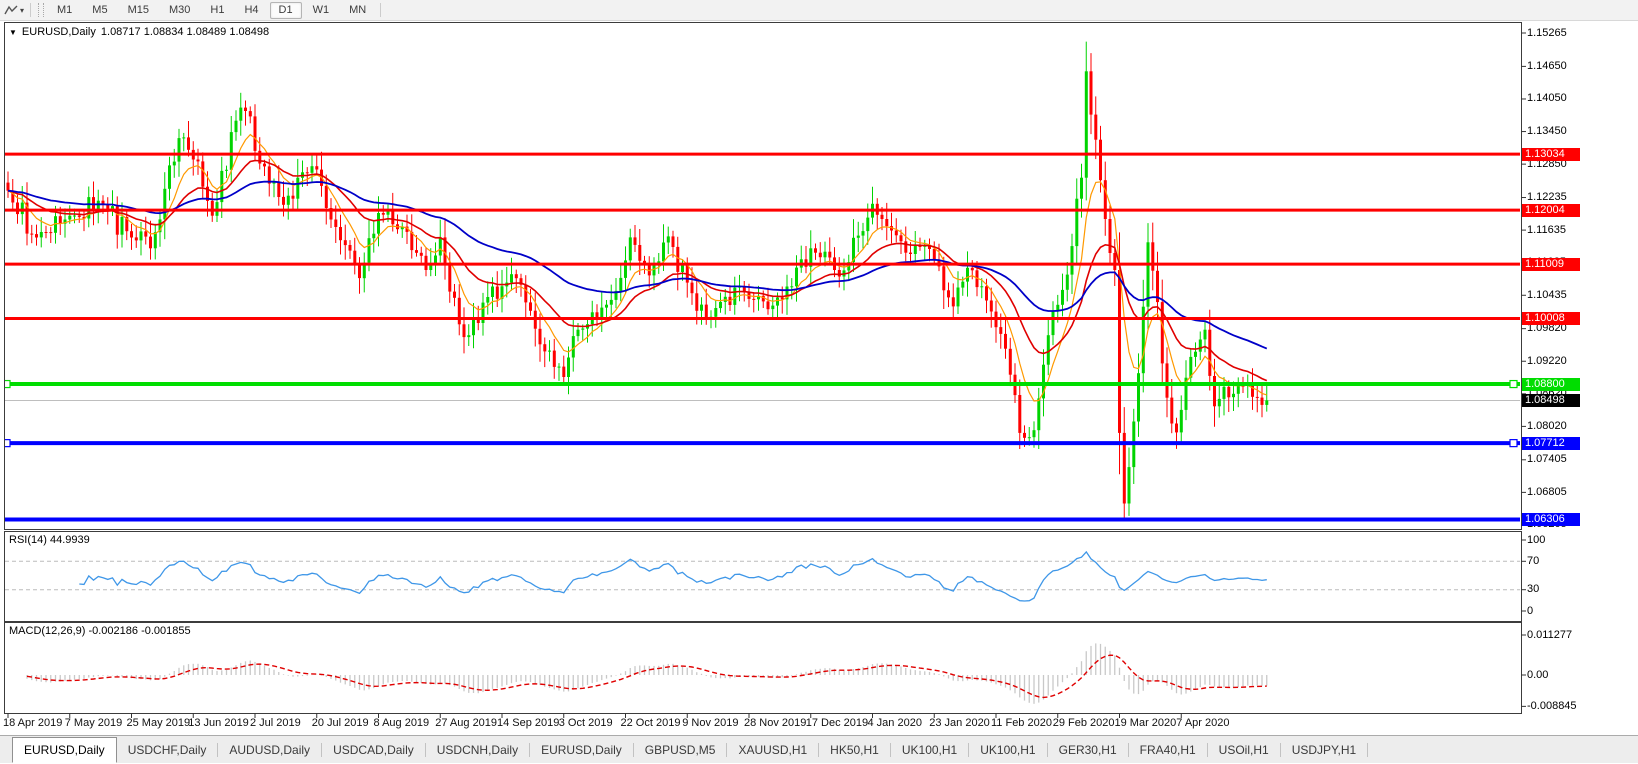 This screenshot has width=1638, height=764. Describe the element at coordinates (1088, 750) in the screenshot. I see `chart-tab-ger30-h1: GER30,H1` at that location.